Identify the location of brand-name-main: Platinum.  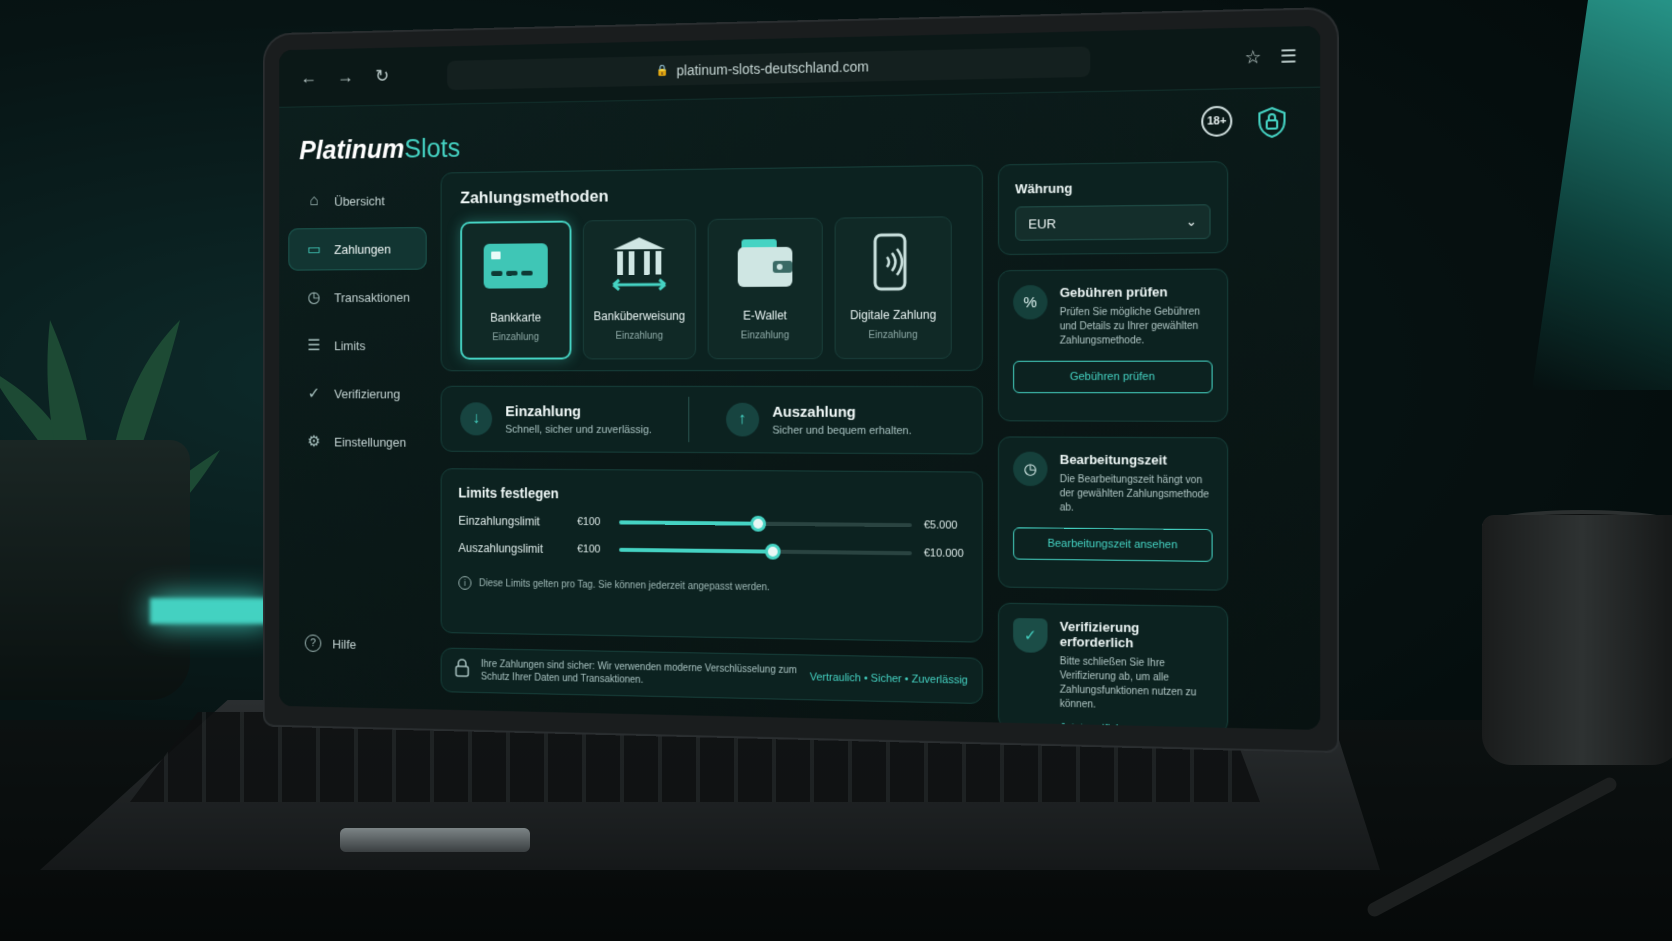
(352, 150).